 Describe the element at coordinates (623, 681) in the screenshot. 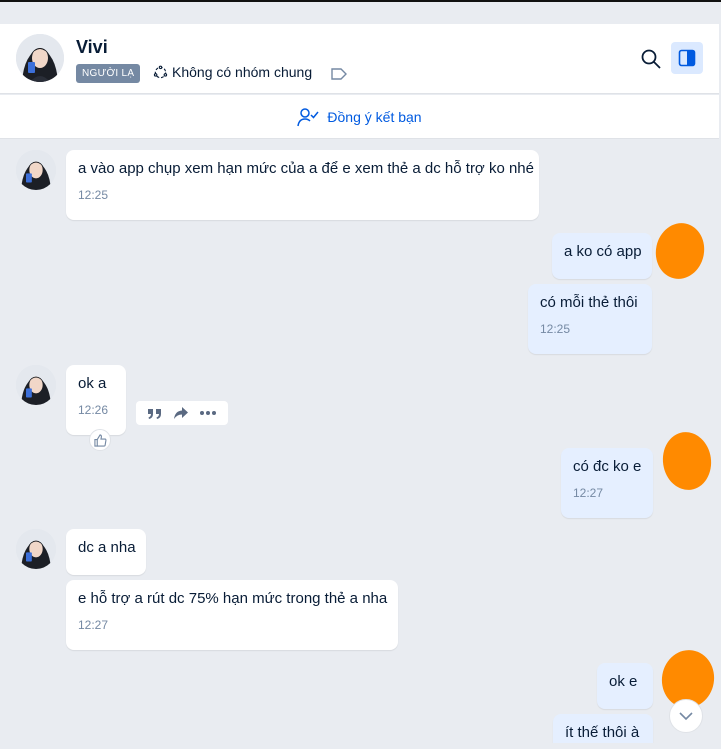

I see `message-text: ok e` at that location.